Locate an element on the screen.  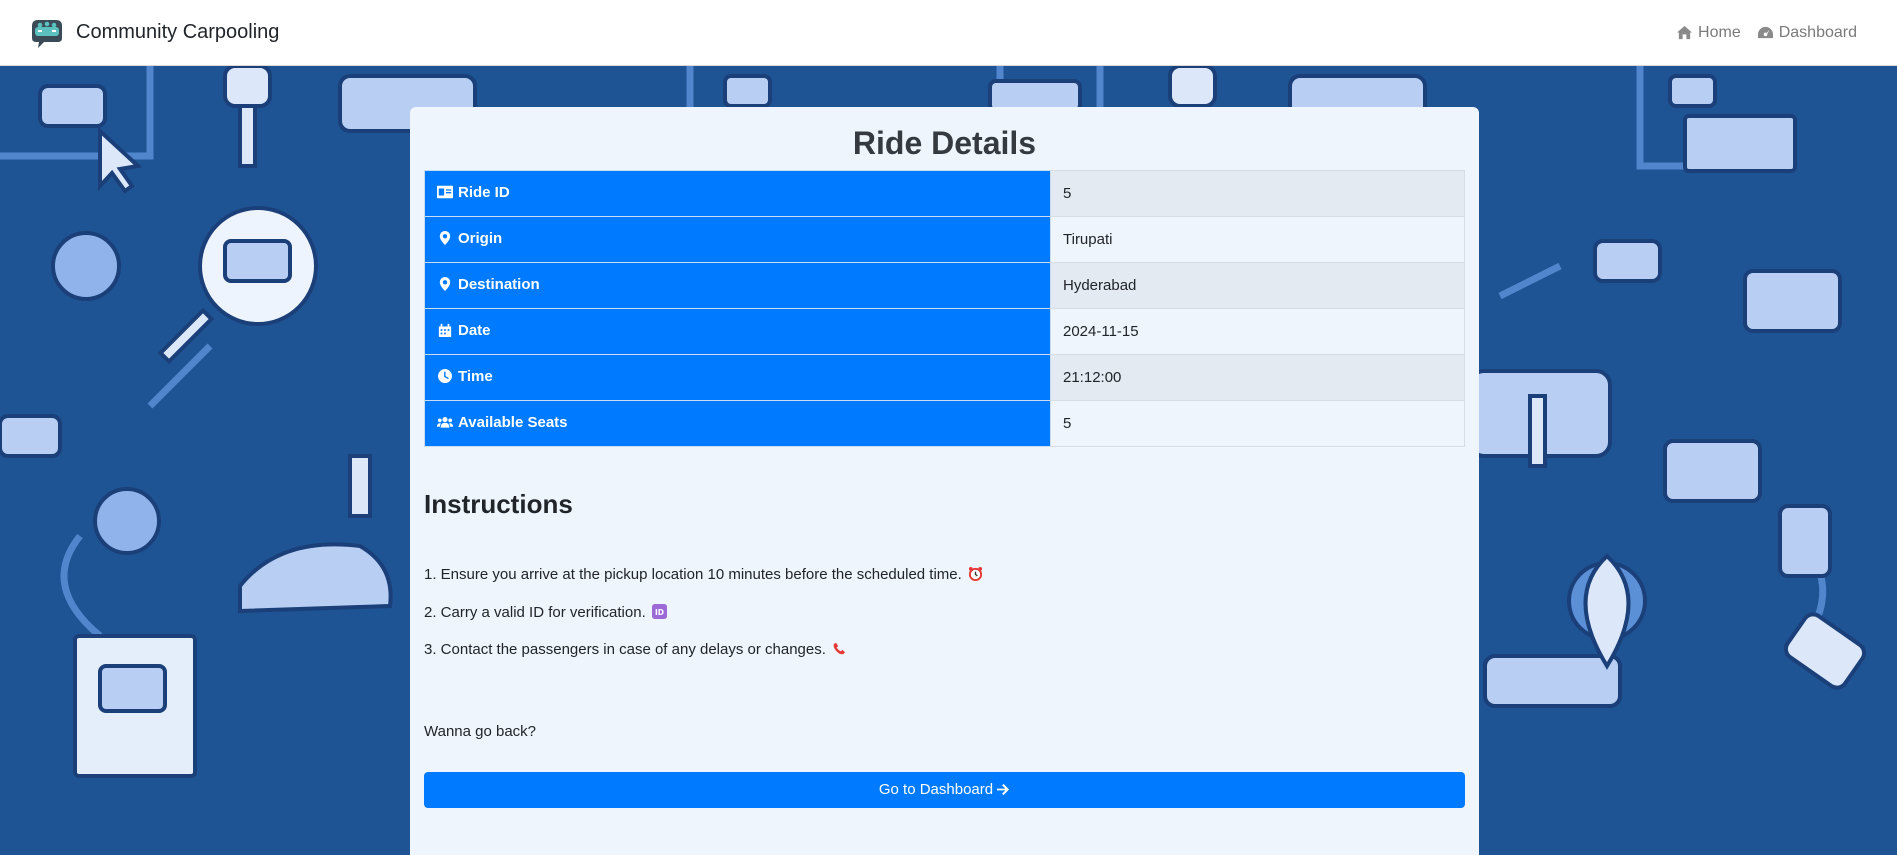
nav-dashboard-link: Dashboard is located at coordinates (1807, 33).